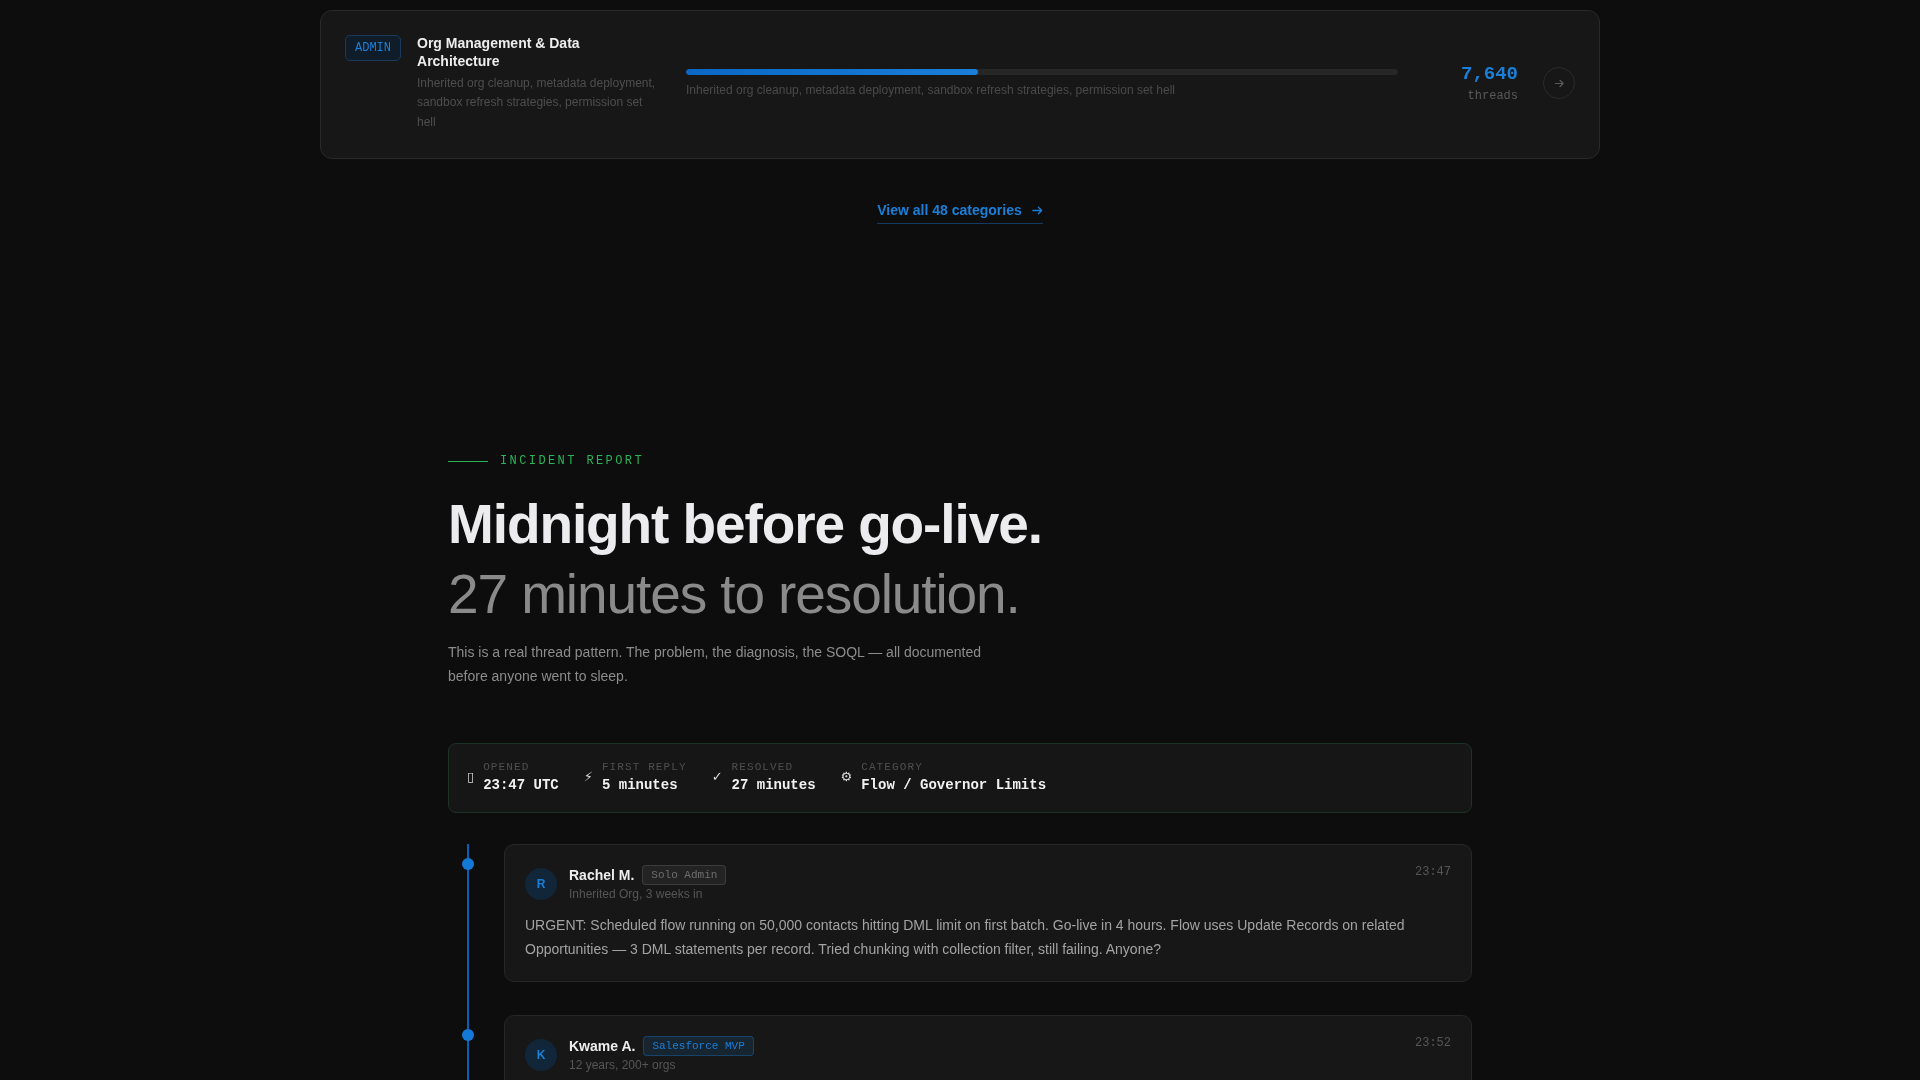 Image resolution: width=1920 pixels, height=1080 pixels. What do you see at coordinates (373, 48) in the screenshot?
I see `category-tag: ADMIN` at bounding box center [373, 48].